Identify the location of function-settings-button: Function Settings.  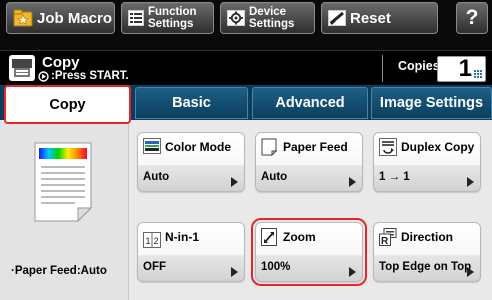
(167, 18).